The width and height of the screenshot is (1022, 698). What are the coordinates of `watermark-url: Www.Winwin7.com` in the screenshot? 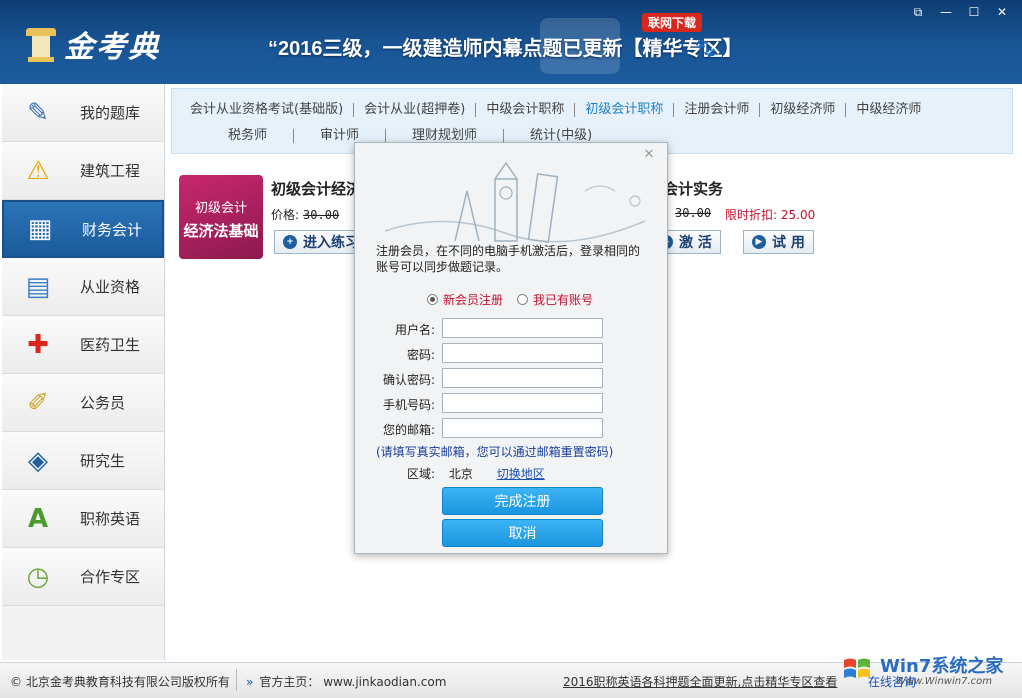 It's located at (944, 681).